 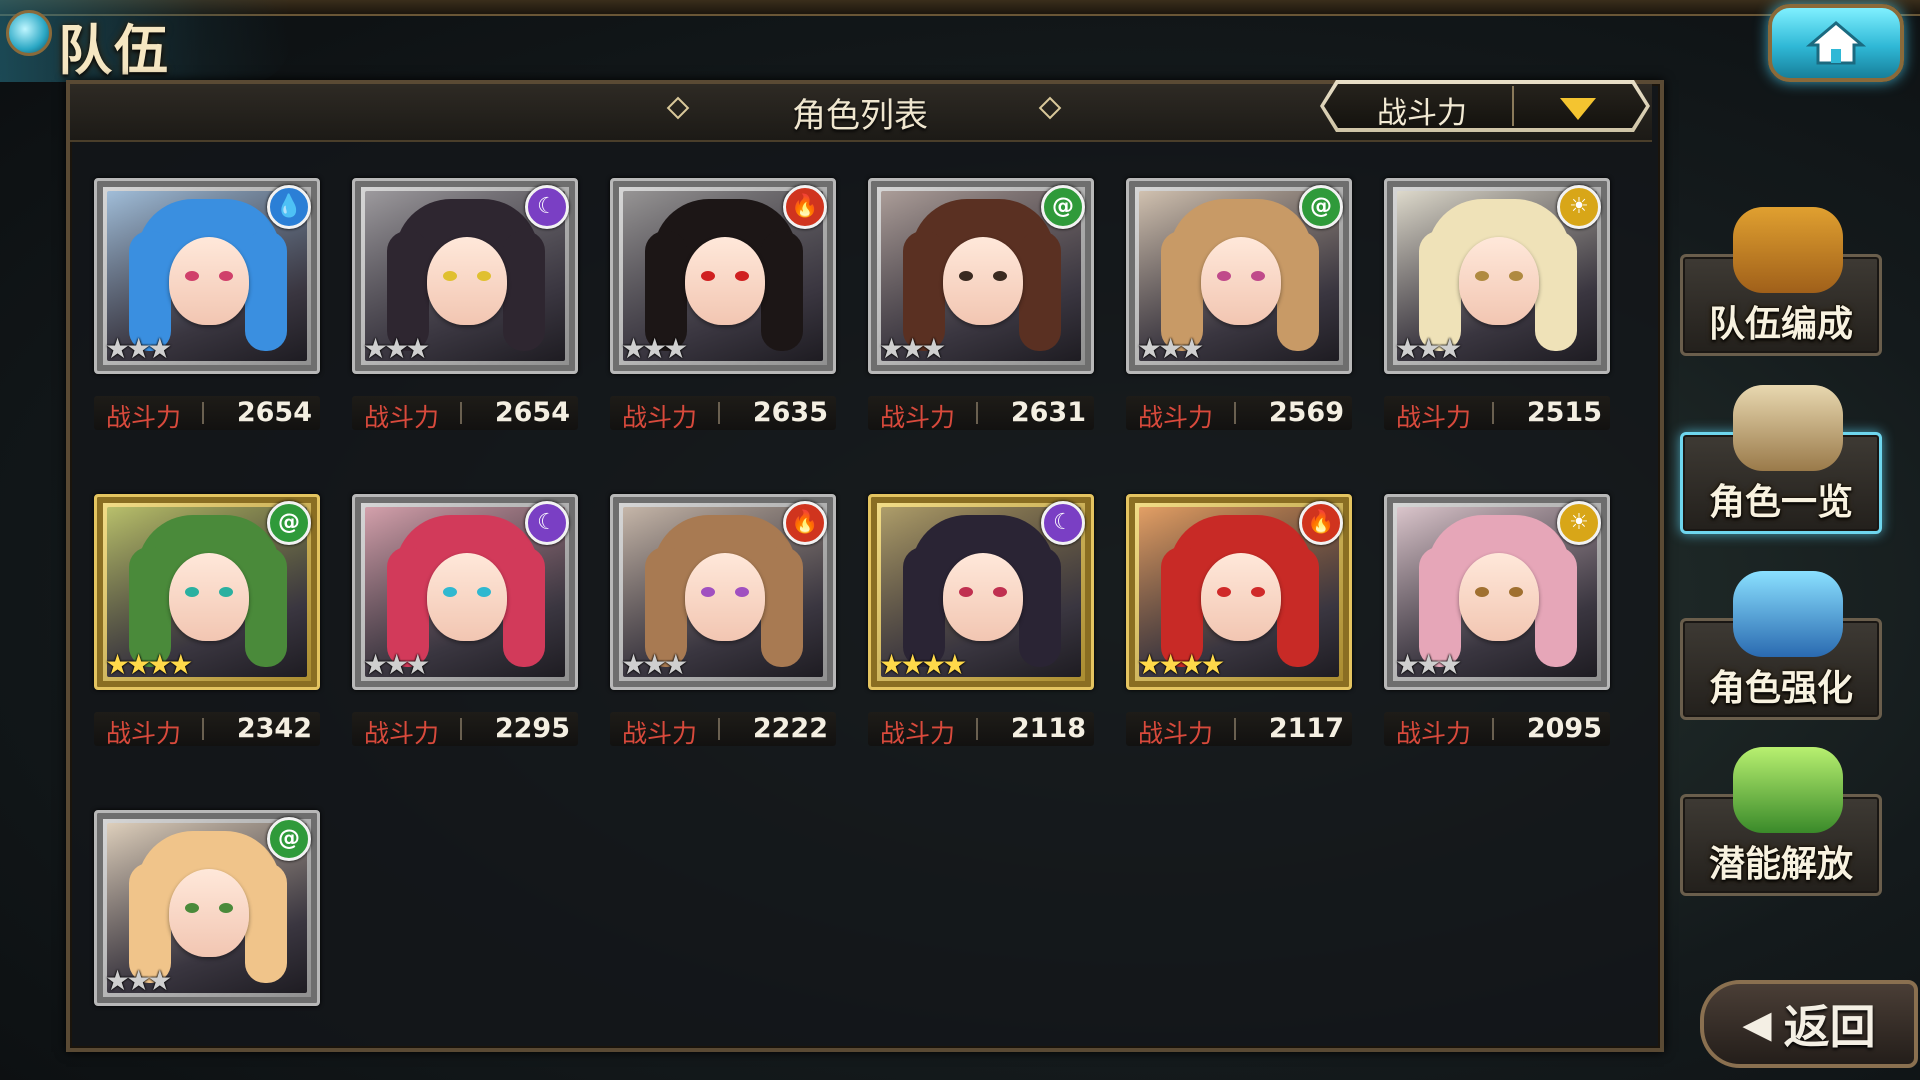 I want to click on sidebar-item-4: 潜能解放, so click(x=1781, y=821).